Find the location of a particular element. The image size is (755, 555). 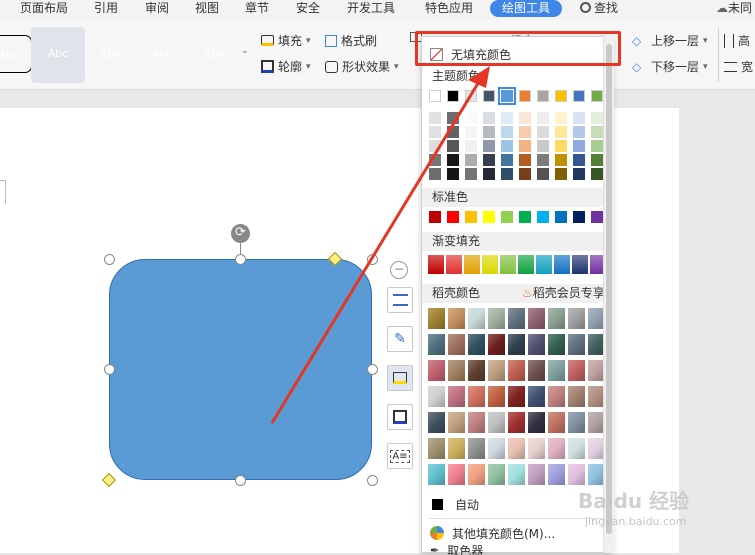

shape-style-blue: Abc is located at coordinates (58, 54).